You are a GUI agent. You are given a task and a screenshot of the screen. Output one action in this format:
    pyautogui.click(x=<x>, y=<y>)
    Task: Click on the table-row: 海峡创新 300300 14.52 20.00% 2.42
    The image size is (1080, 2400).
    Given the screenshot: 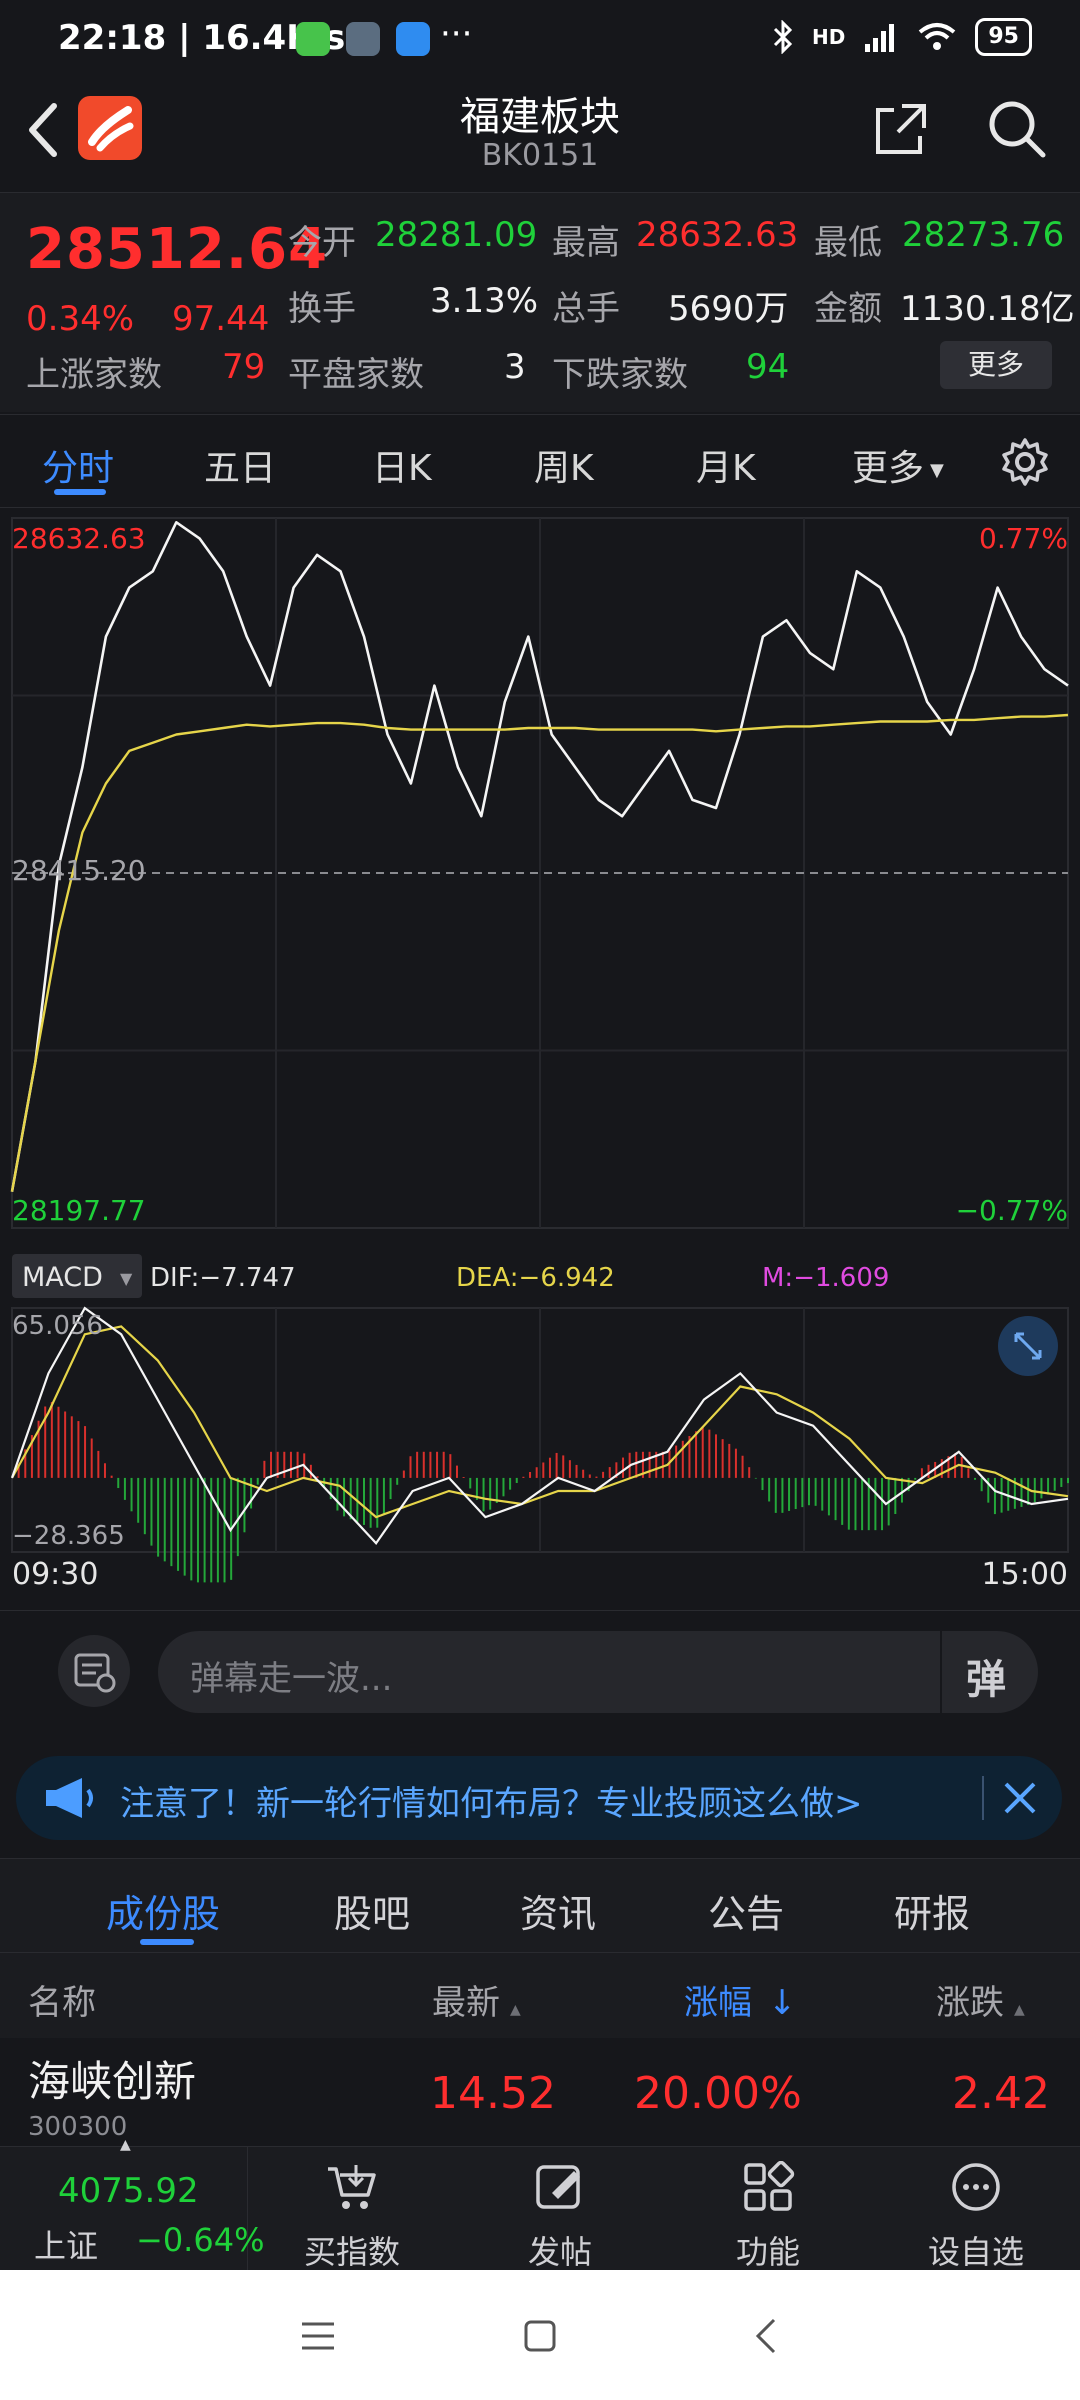 What is the action you would take?
    pyautogui.click(x=540, y=2092)
    